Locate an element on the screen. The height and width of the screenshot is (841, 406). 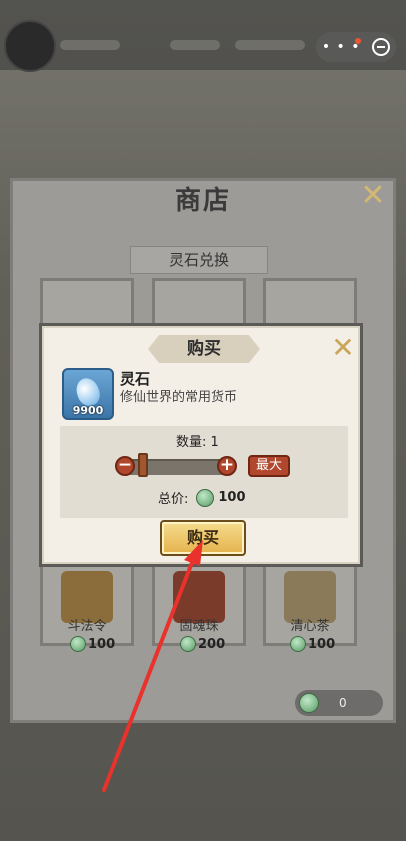
red-arrow-annotation is located at coordinates (152, 666).